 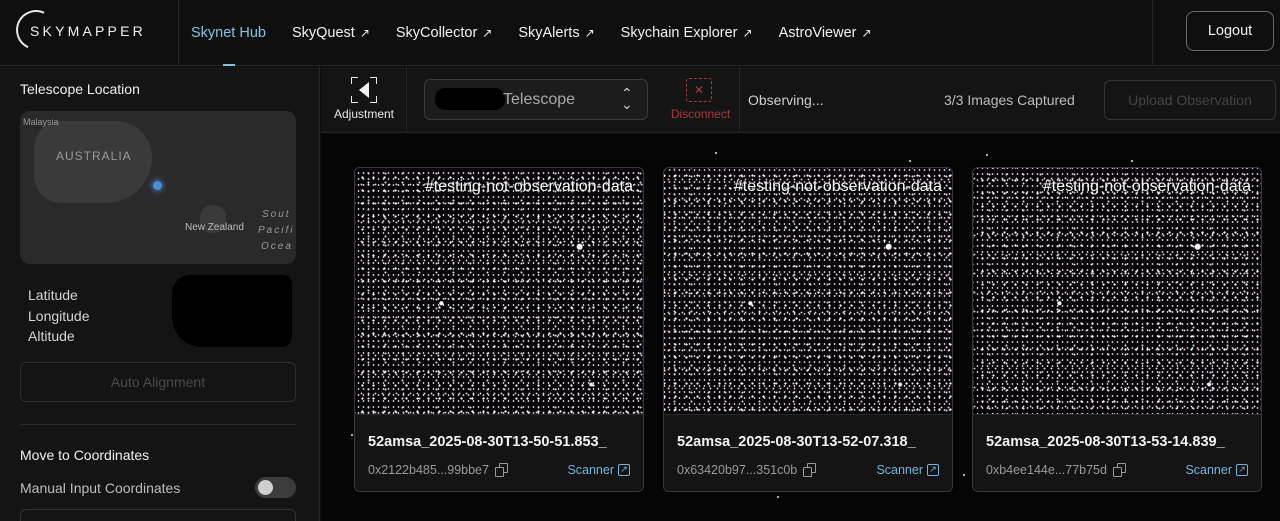 What do you see at coordinates (536, 99) in the screenshot?
I see `telescope-select: Telescope ⌃ ⌄` at bounding box center [536, 99].